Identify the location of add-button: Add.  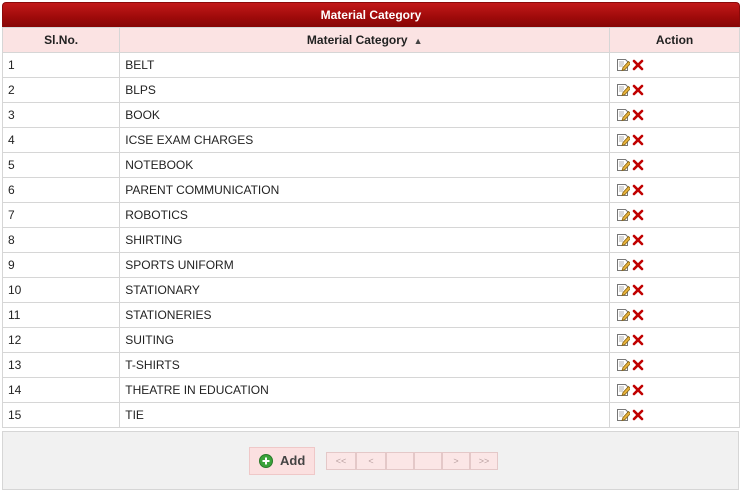
(282, 461).